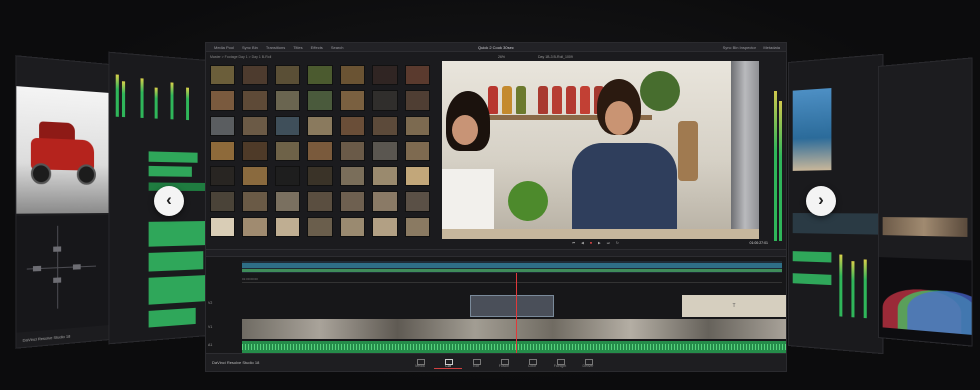 The width and height of the screenshot is (980, 390). I want to click on page-tab-fusion: Fusion, so click(504, 363).